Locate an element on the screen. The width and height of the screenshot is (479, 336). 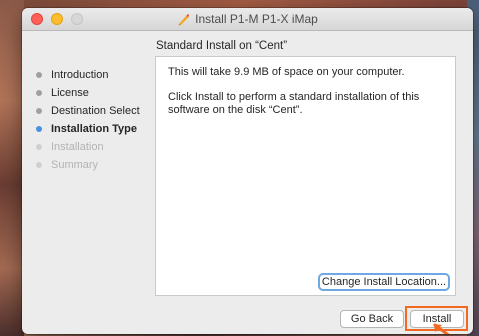
arrow-pointer-icon is located at coordinates (441, 328).